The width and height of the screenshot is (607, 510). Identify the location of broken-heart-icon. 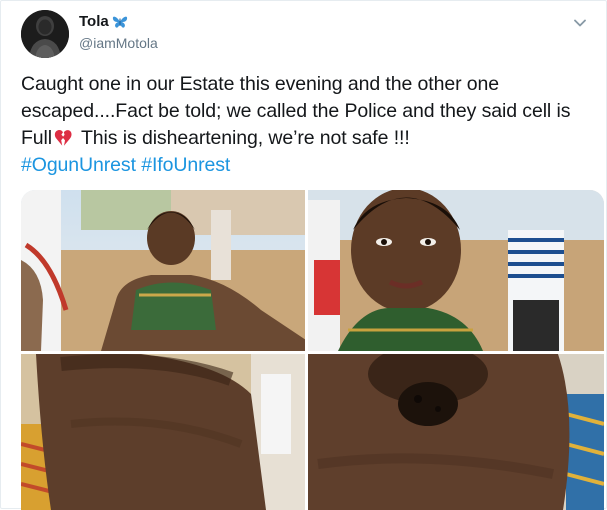
(63, 137).